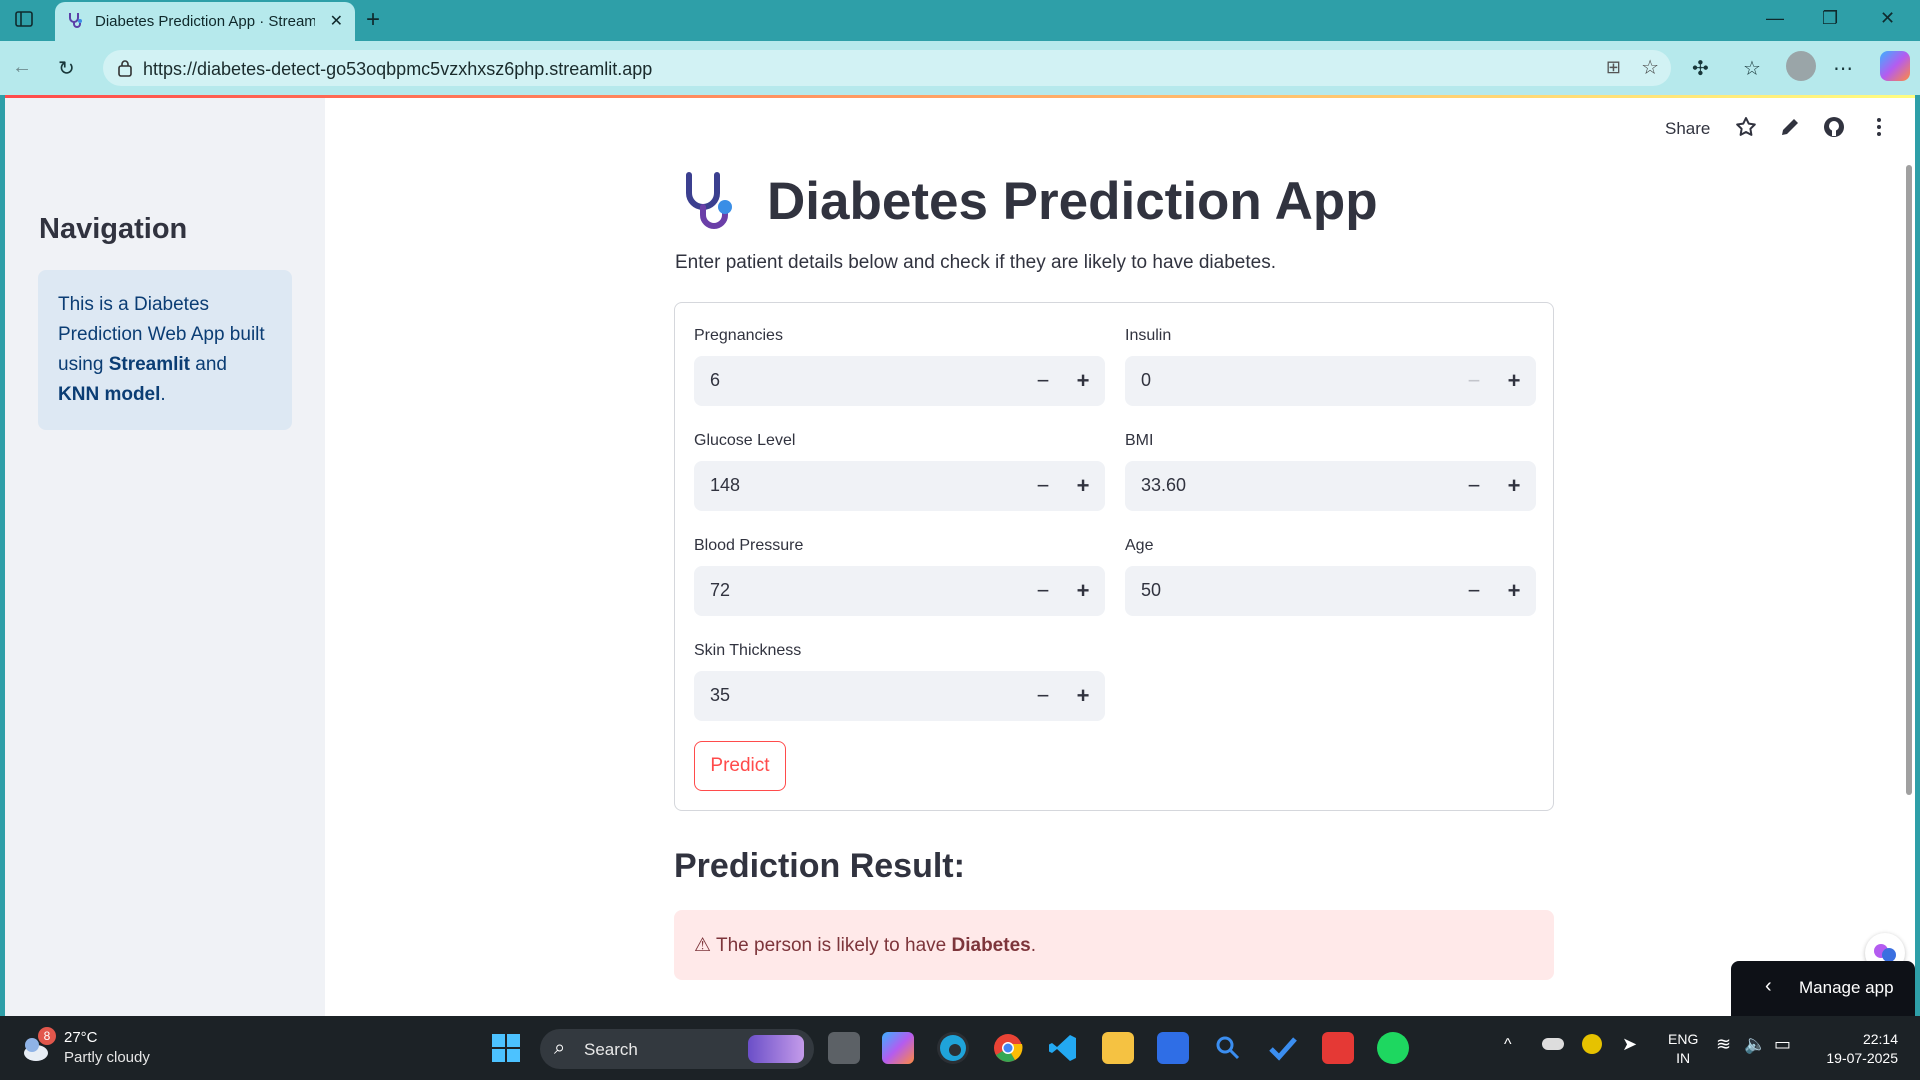  I want to click on copilot-app-icon, so click(898, 1048).